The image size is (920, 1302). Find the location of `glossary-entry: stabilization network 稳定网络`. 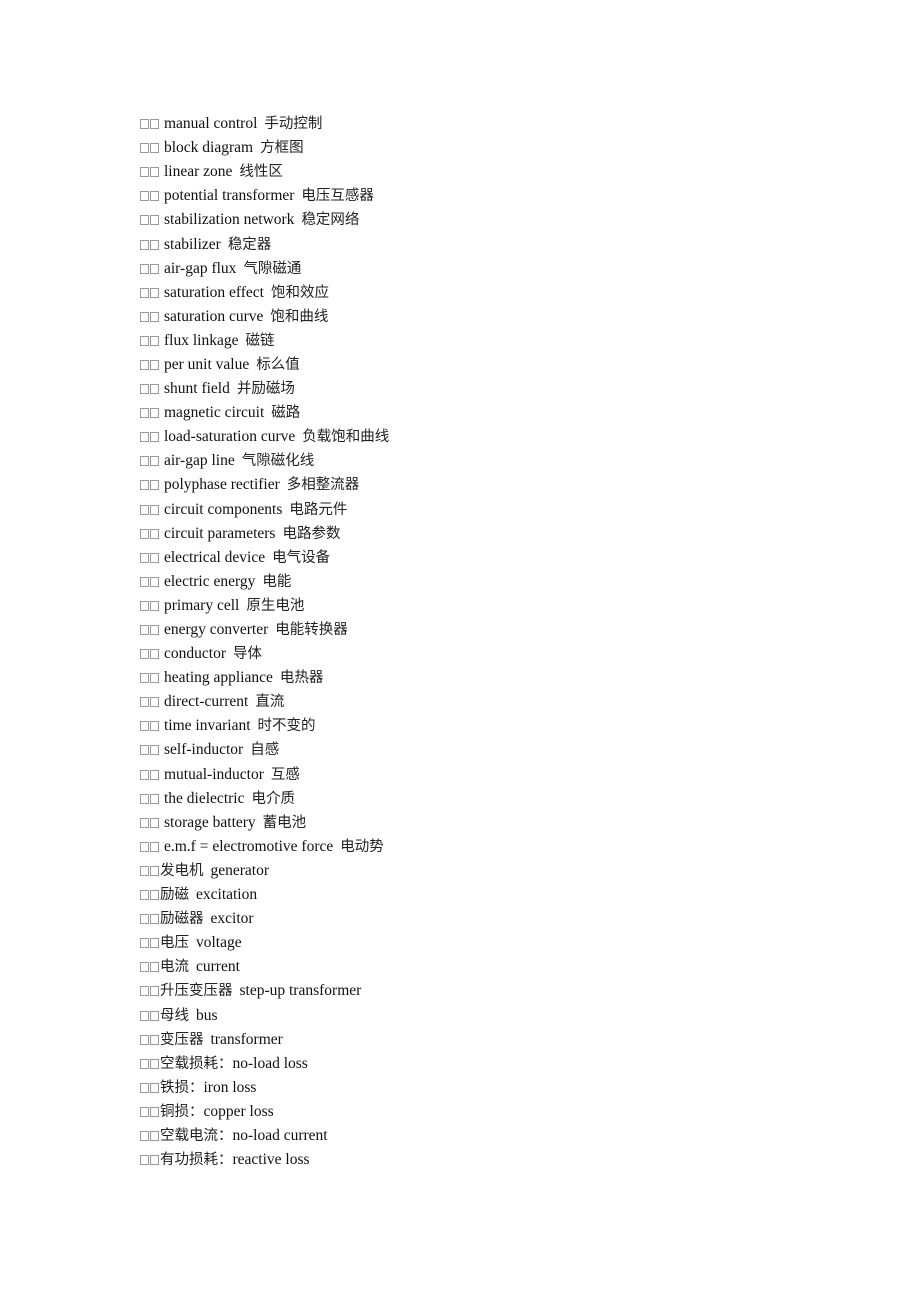

glossary-entry: stabilization network 稳定网络 is located at coordinates (264, 220).